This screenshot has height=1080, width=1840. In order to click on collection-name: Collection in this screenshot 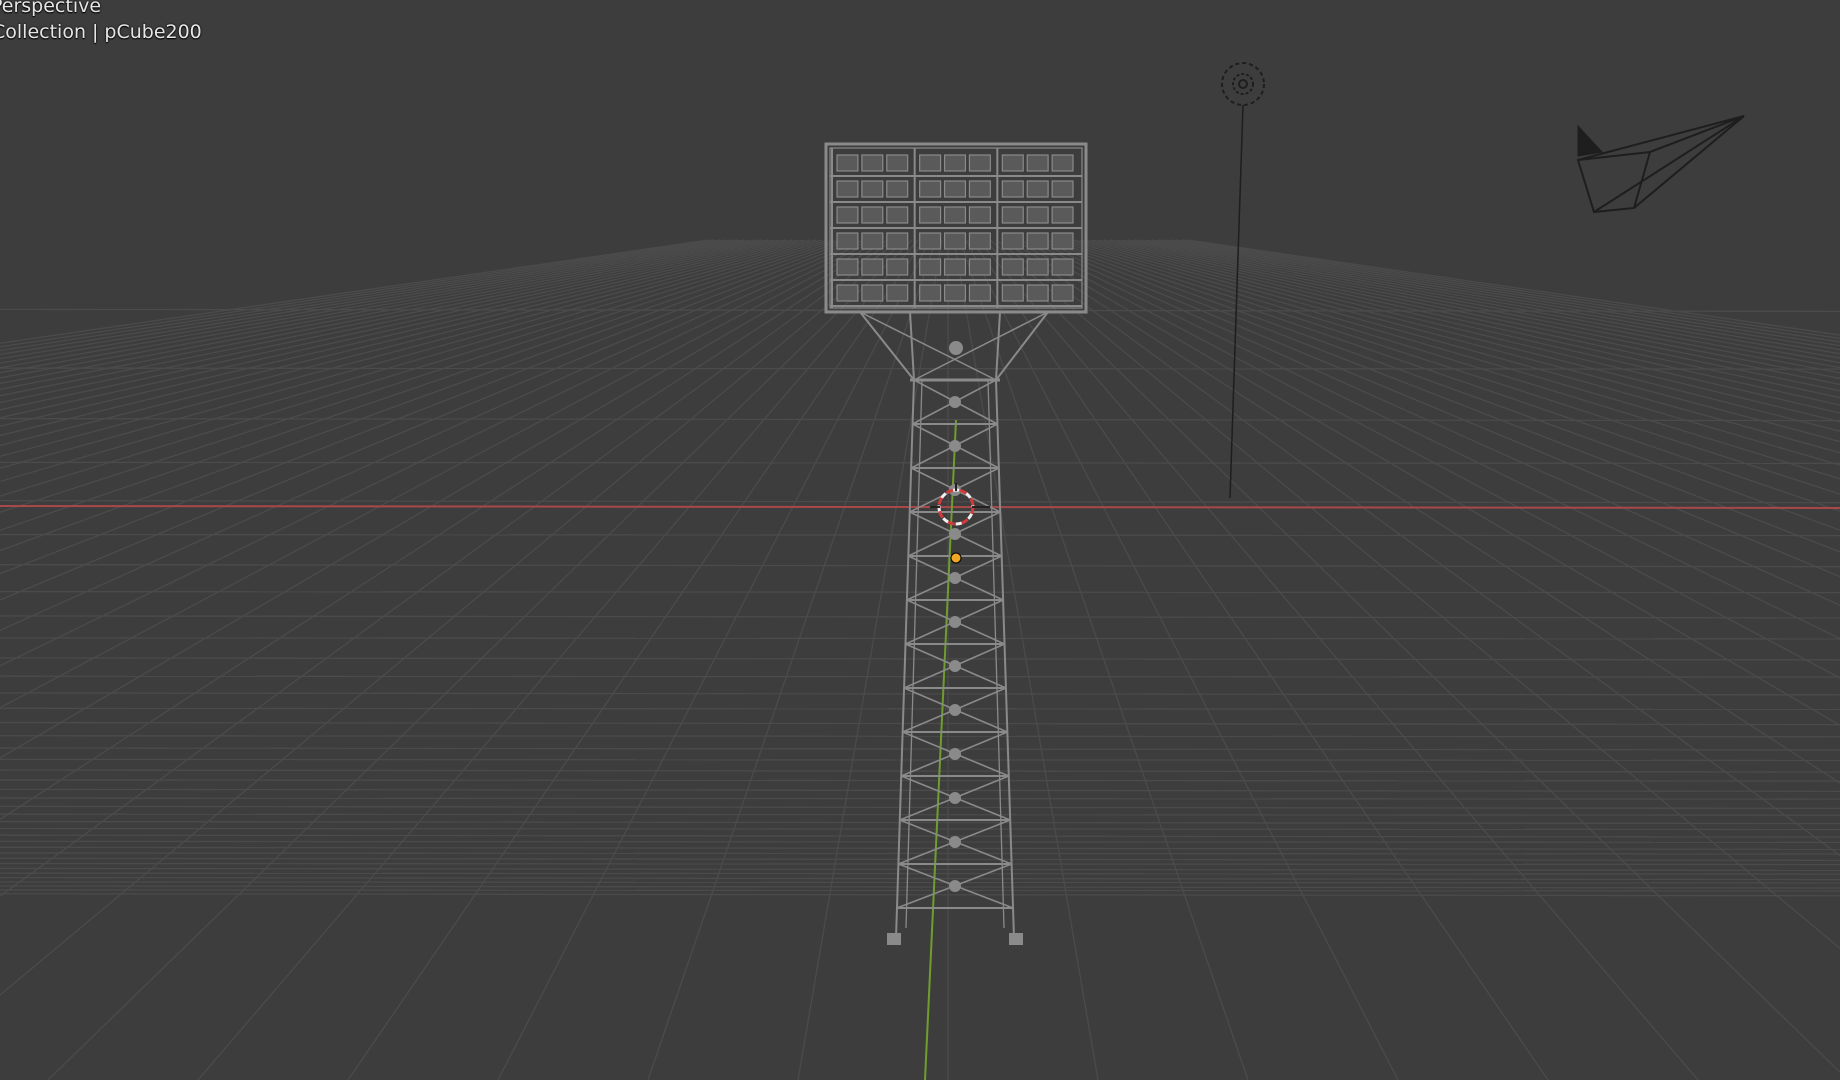, I will do `click(43, 32)`.